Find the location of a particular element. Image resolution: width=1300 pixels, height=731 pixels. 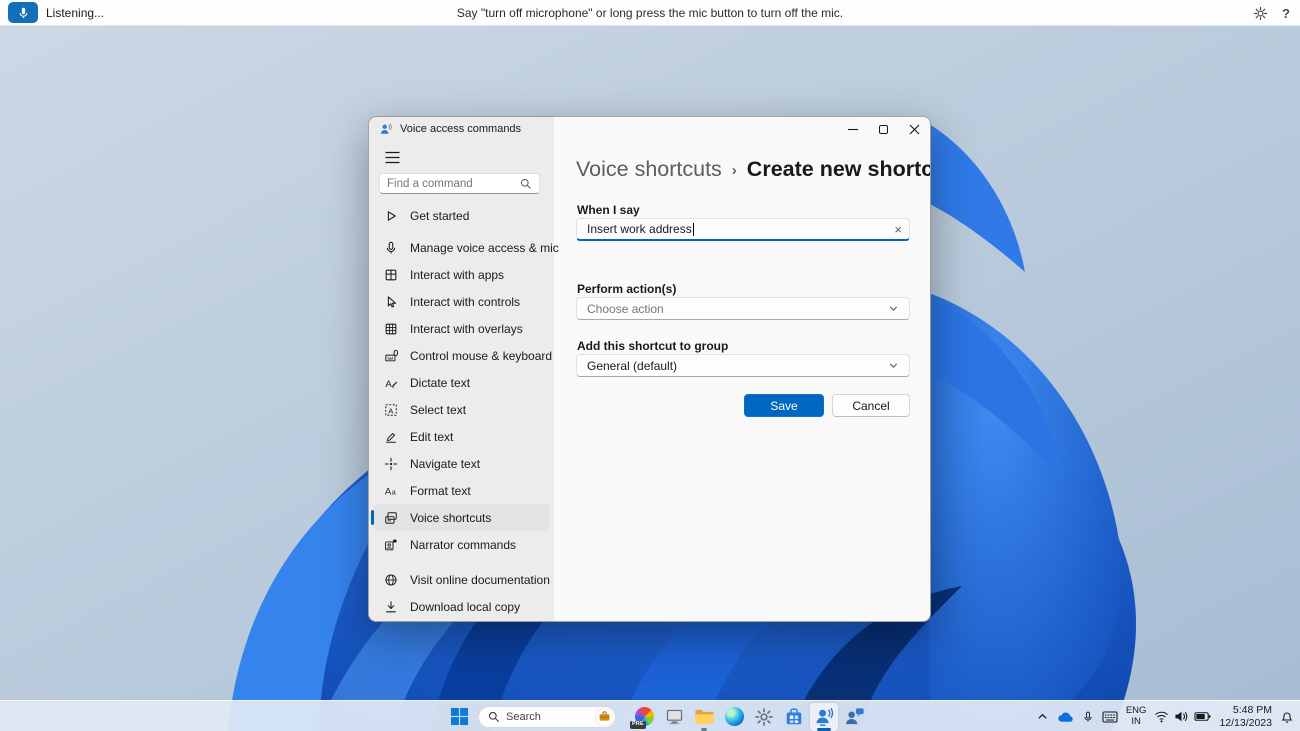

voice-access-icon is located at coordinates (824, 716).